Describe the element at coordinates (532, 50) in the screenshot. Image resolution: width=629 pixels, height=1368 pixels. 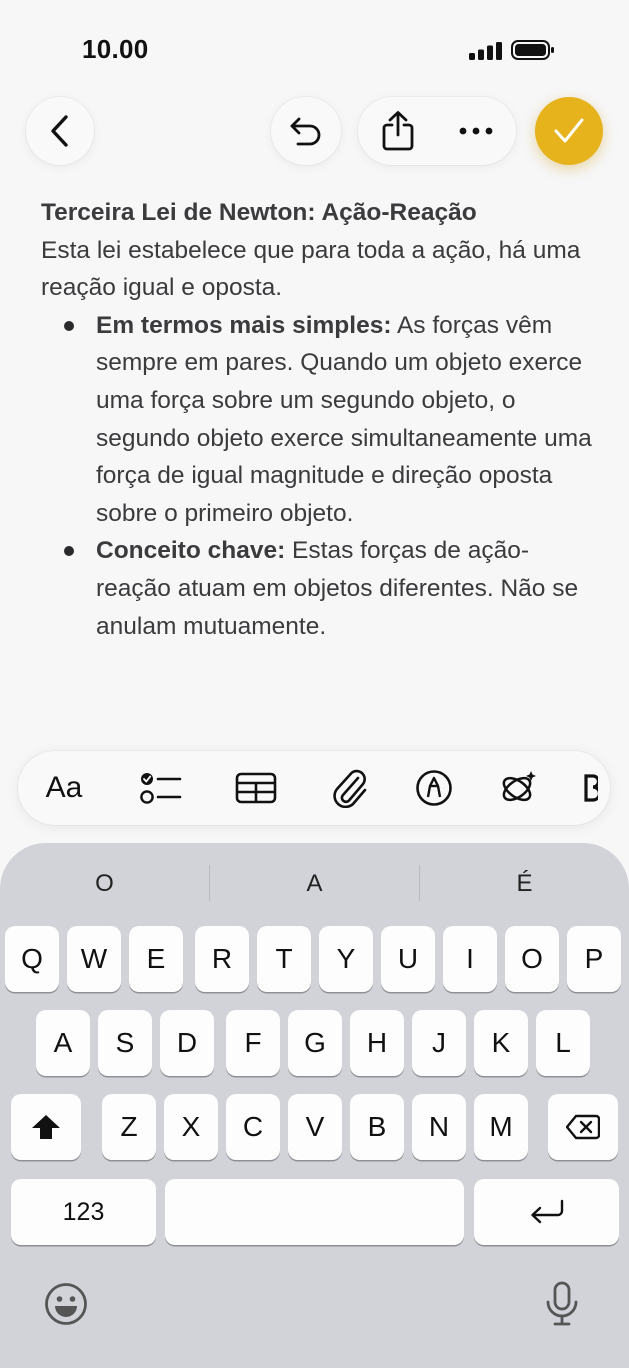
I see `battery-icon` at that location.